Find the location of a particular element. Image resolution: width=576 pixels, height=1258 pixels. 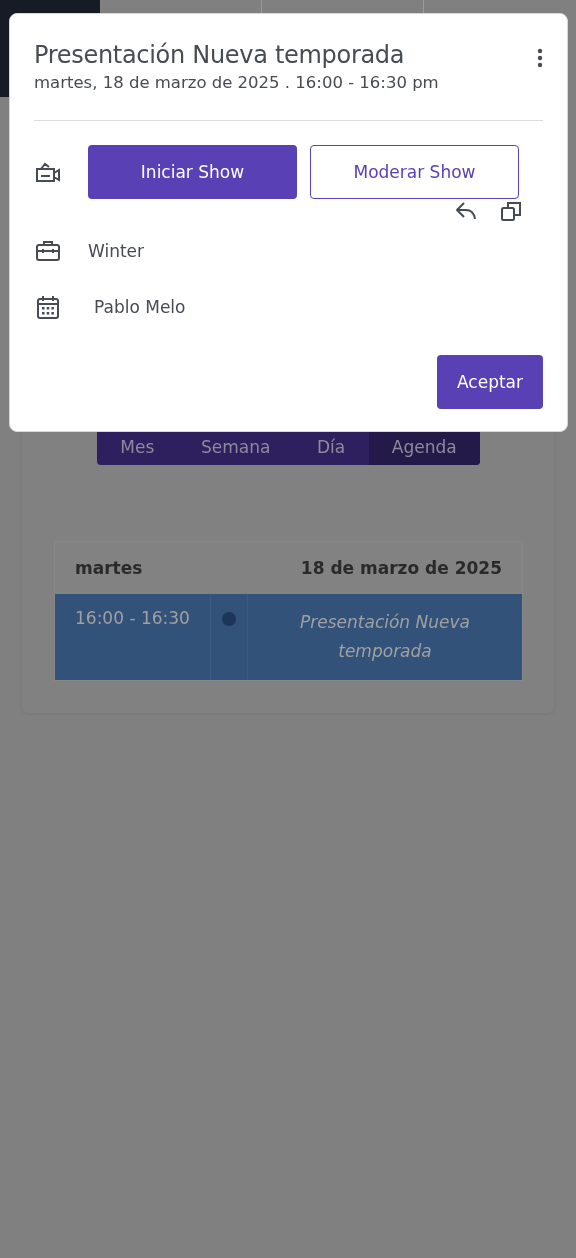

accept-button: Aceptar is located at coordinates (490, 382).